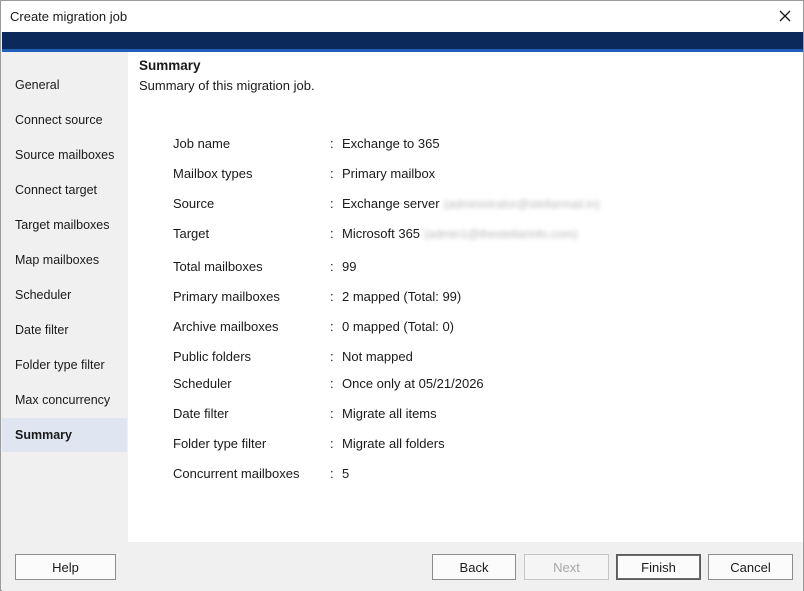  I want to click on sidebar-item-folder-type-filter: Folder type filter, so click(64, 365).